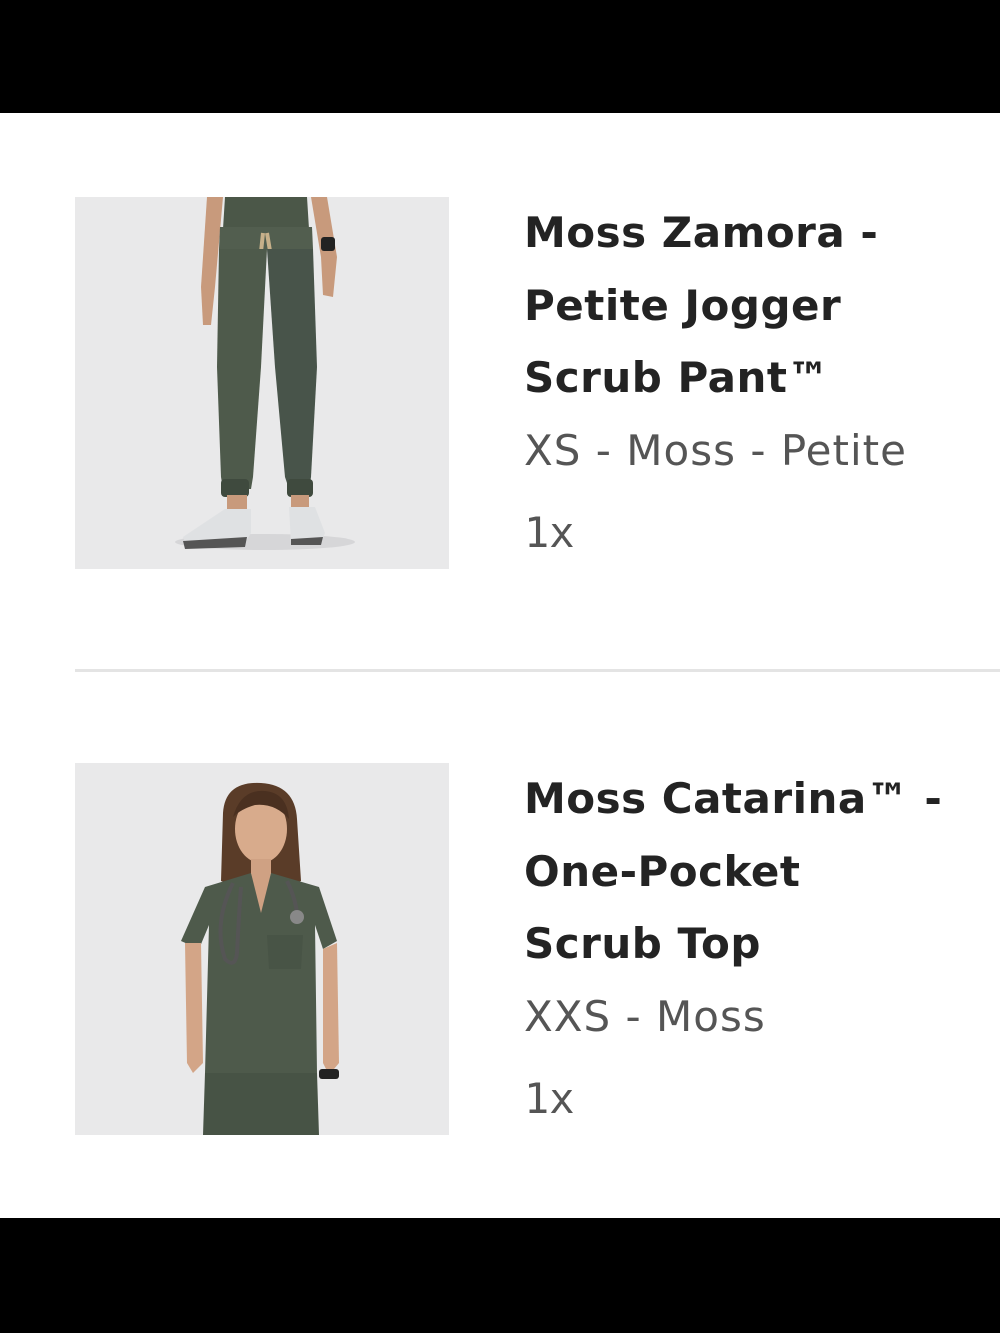 The image size is (1000, 1333). I want to click on product-variant: XXS - Moss, so click(645, 1016).